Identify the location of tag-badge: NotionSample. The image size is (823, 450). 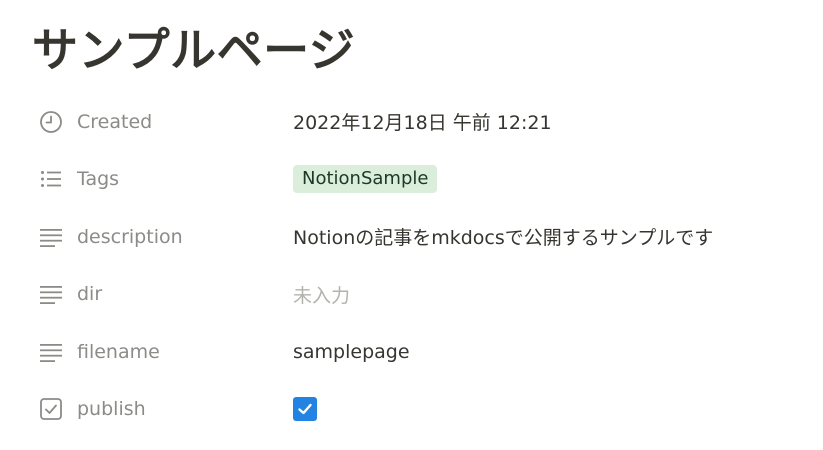
(365, 179).